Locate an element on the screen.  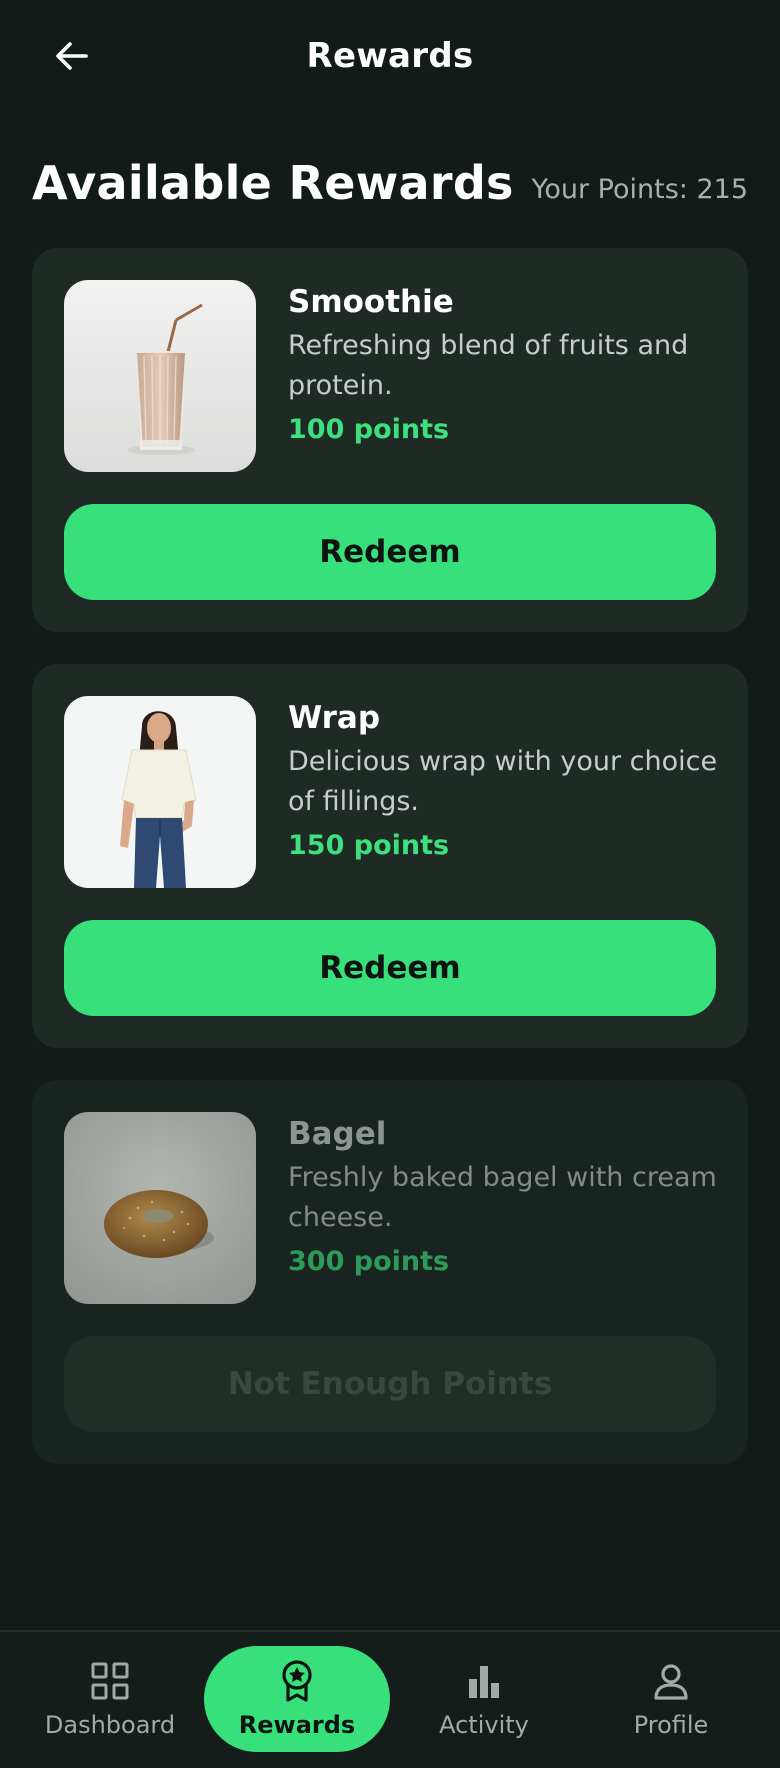
smoothie-image is located at coordinates (160, 376).